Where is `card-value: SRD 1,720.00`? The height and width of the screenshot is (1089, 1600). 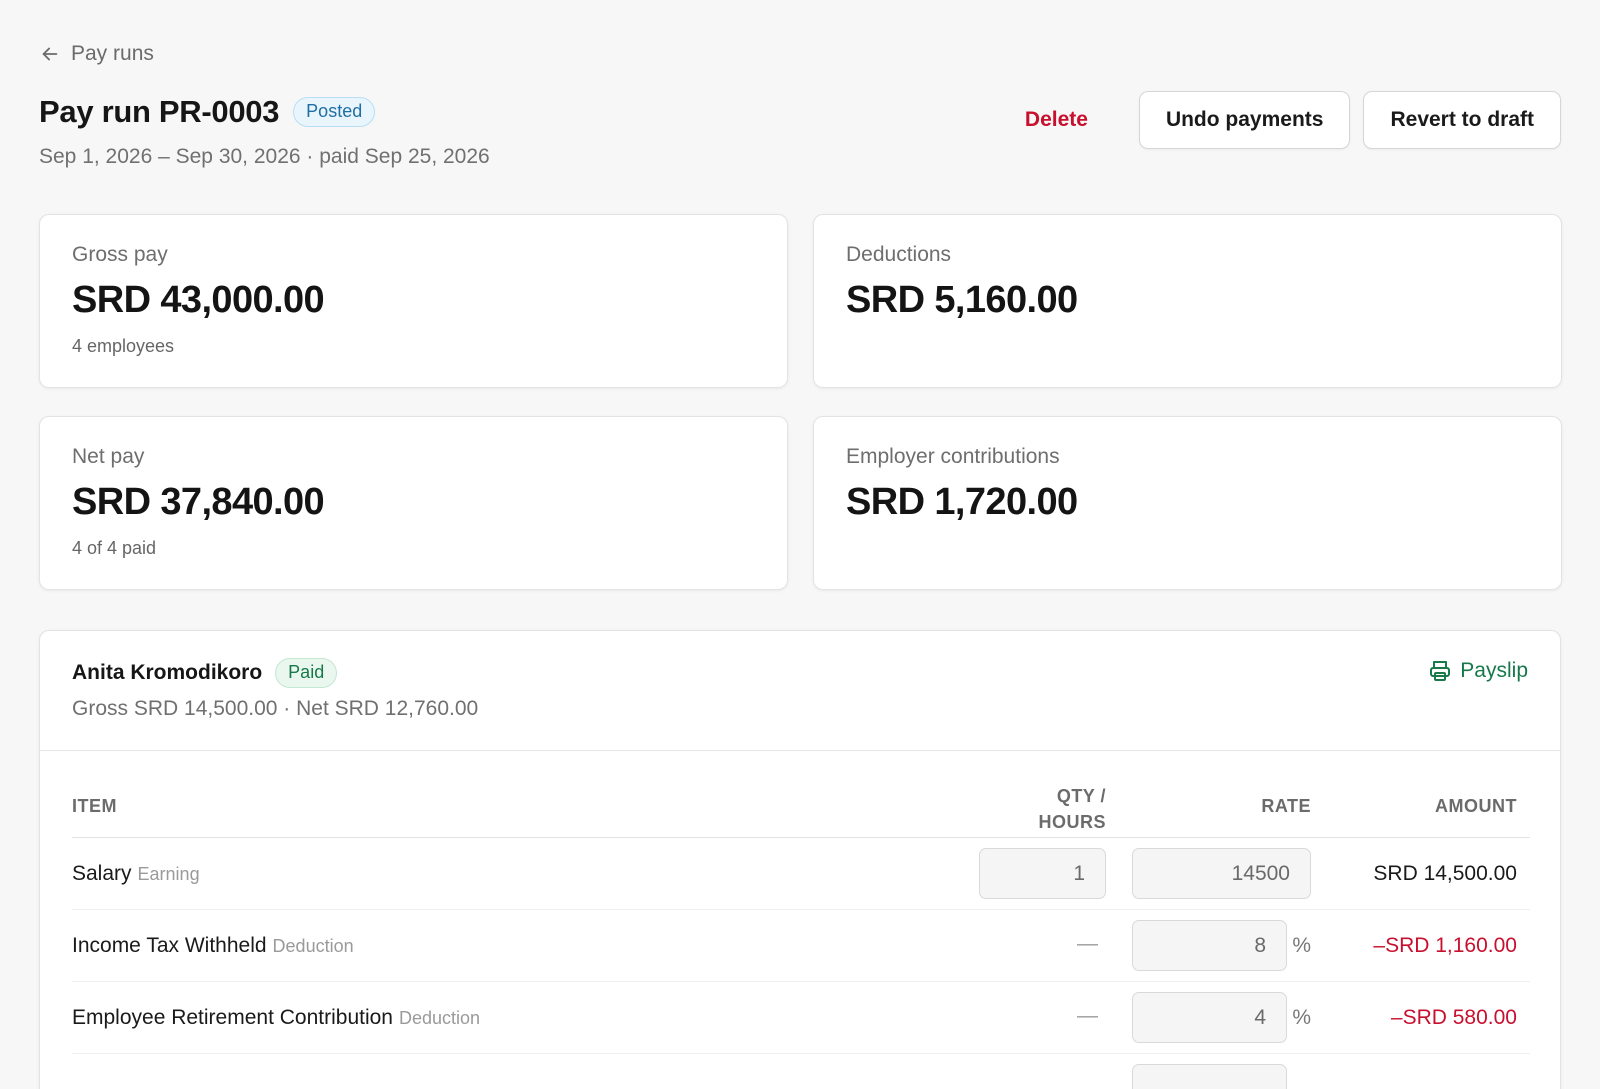
card-value: SRD 1,720.00 is located at coordinates (962, 502).